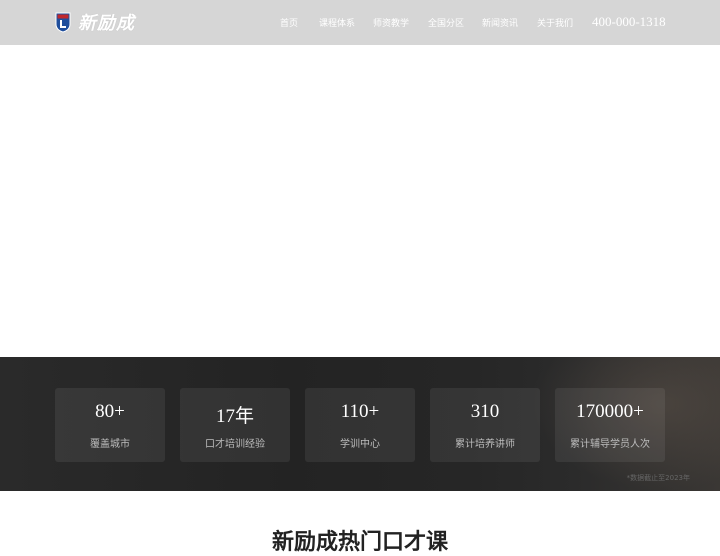 The width and height of the screenshot is (720, 556). Describe the element at coordinates (110, 411) in the screenshot. I see `stat-value: 80+` at that location.